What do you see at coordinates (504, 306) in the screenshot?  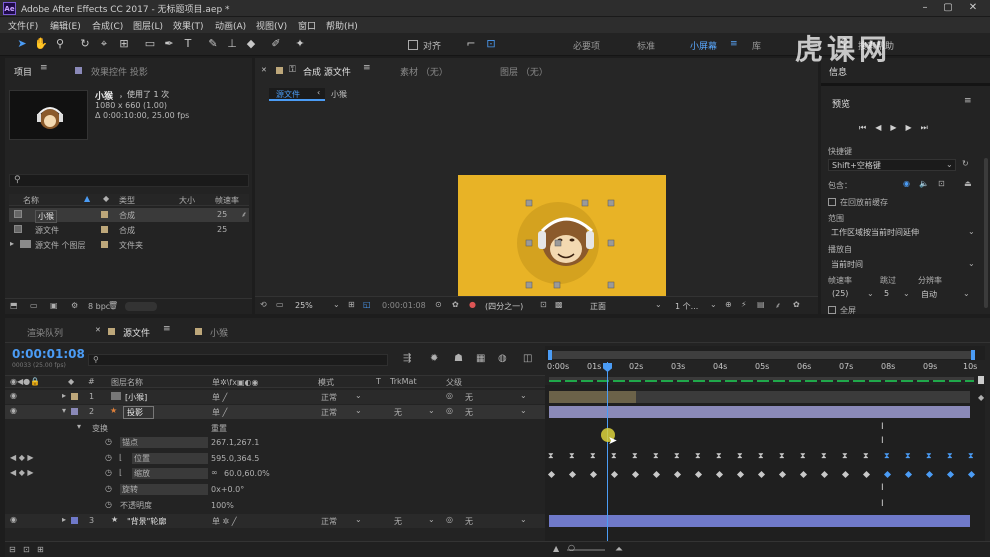 I see `resolution-select: (四分之一)` at bounding box center [504, 306].